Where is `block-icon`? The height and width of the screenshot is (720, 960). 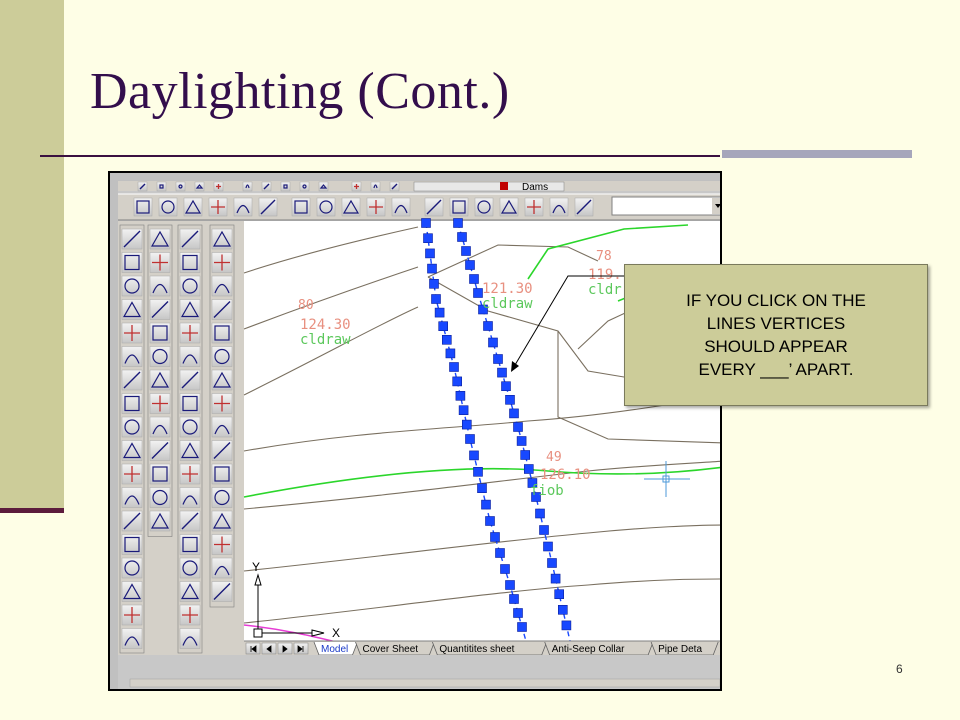 block-icon is located at coordinates (190, 521).